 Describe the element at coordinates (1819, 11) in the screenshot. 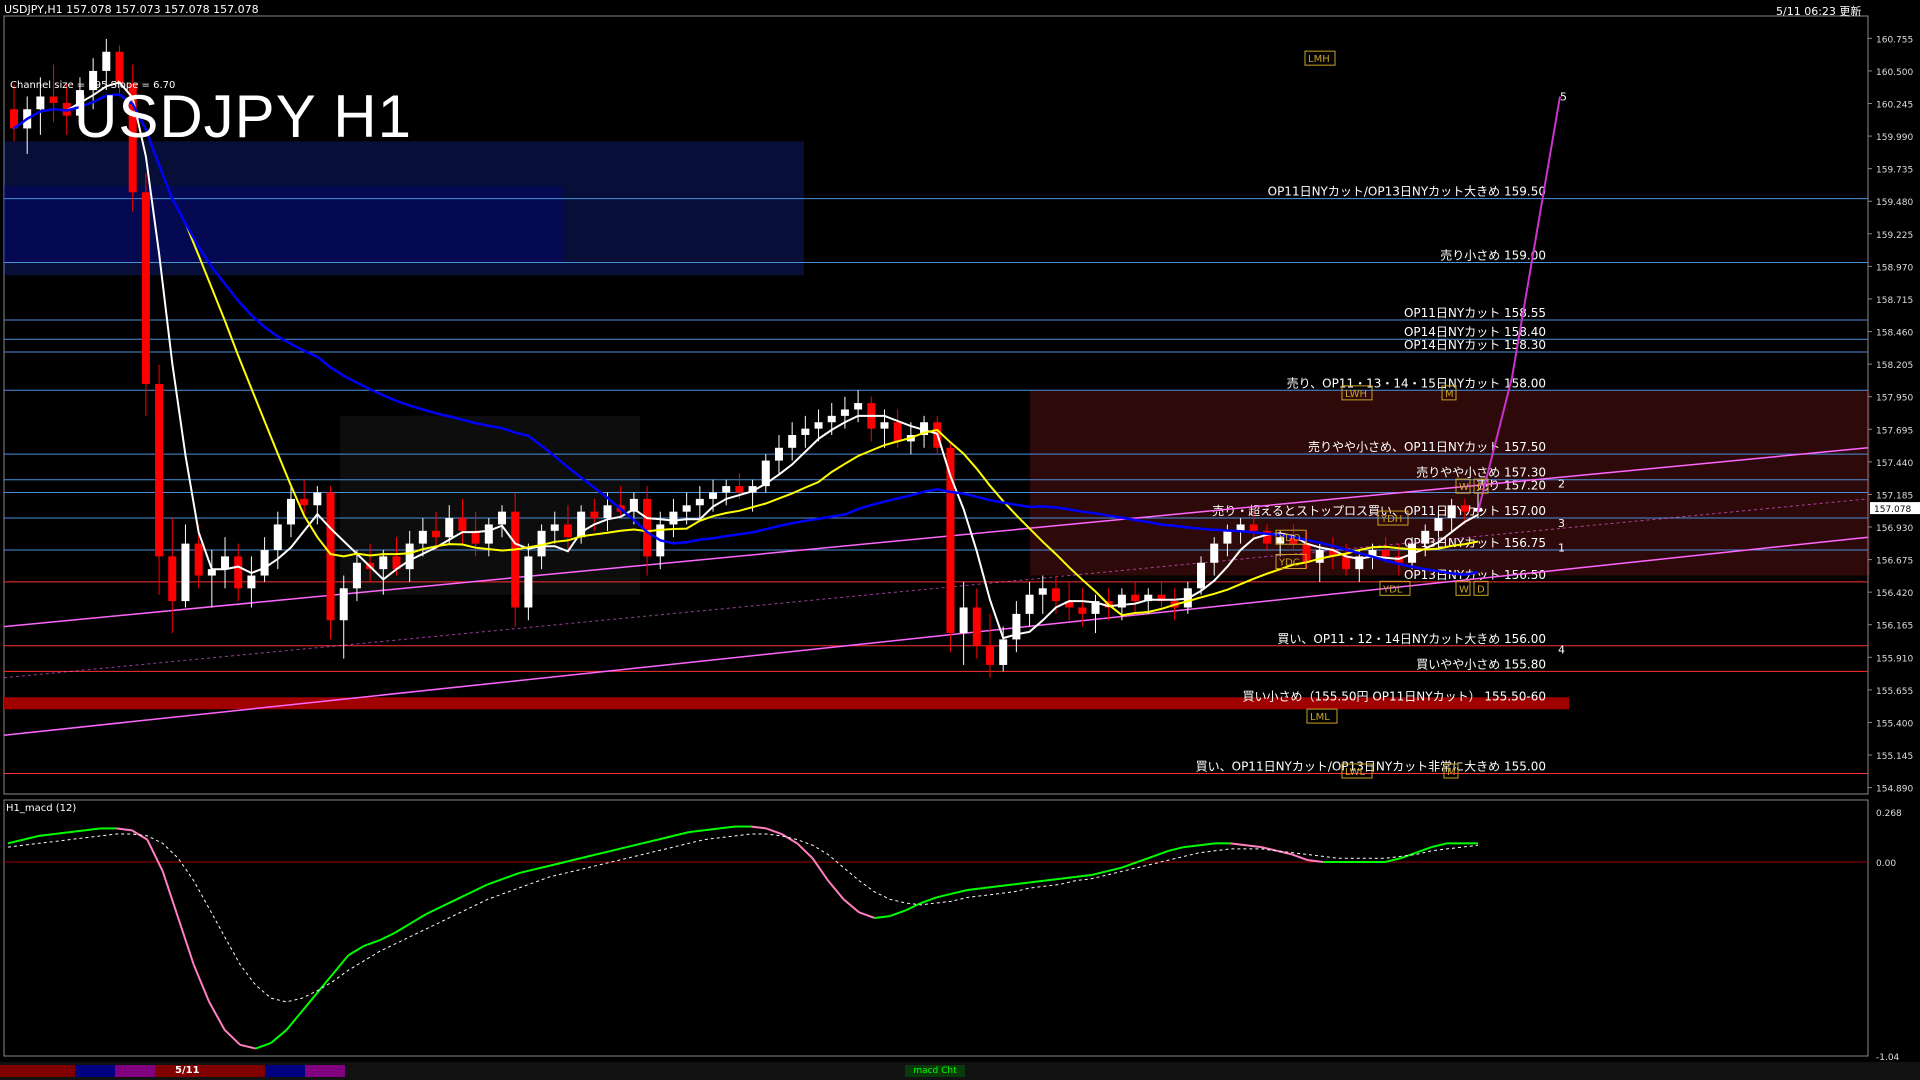

I see `timestamp: 5/11 06:23 更新` at that location.